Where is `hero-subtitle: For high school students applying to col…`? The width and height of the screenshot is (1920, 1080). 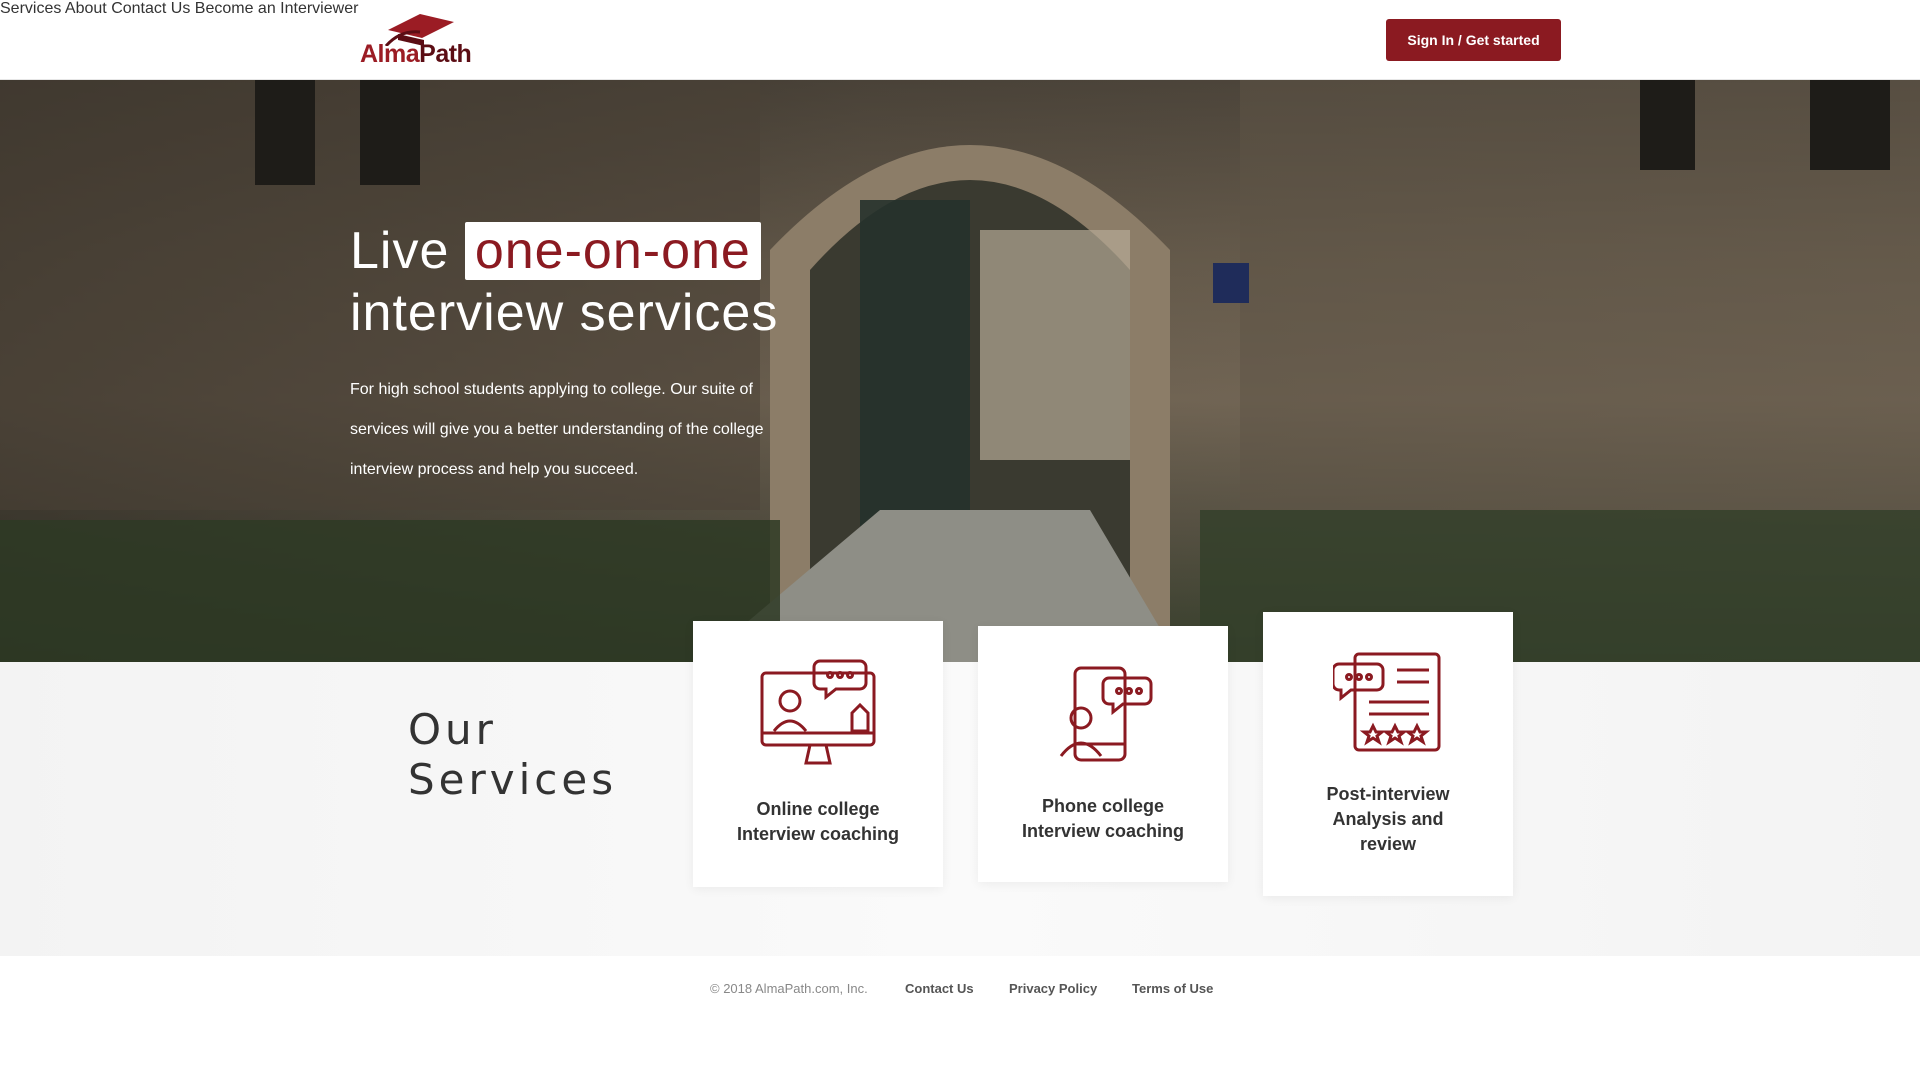
hero-subtitle: For high school students applying to col… is located at coordinates (557, 429).